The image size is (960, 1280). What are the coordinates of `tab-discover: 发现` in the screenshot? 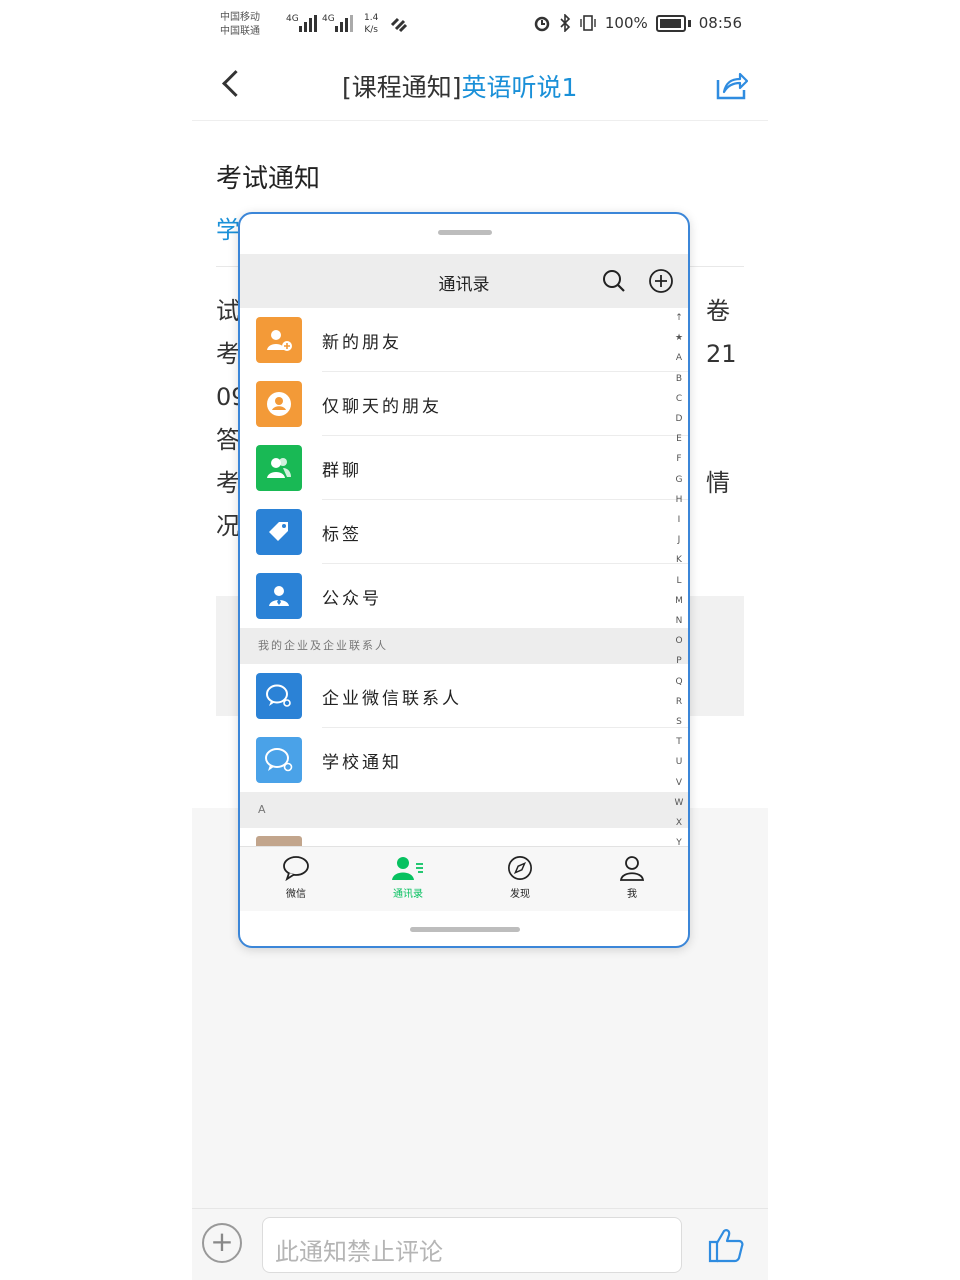 It's located at (520, 879).